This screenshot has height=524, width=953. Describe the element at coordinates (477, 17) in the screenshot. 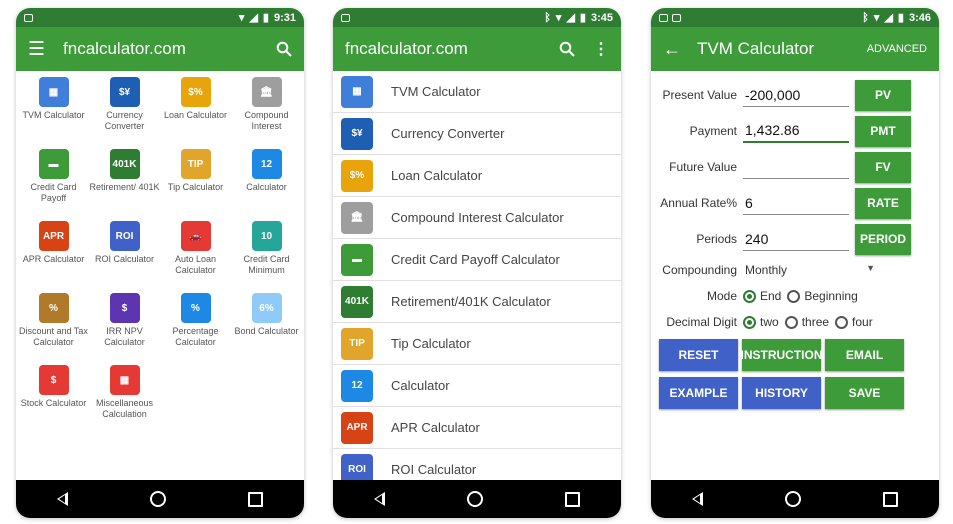

I see `status-bar: ᛒ ▾ ◢ ▮ 3:45` at that location.